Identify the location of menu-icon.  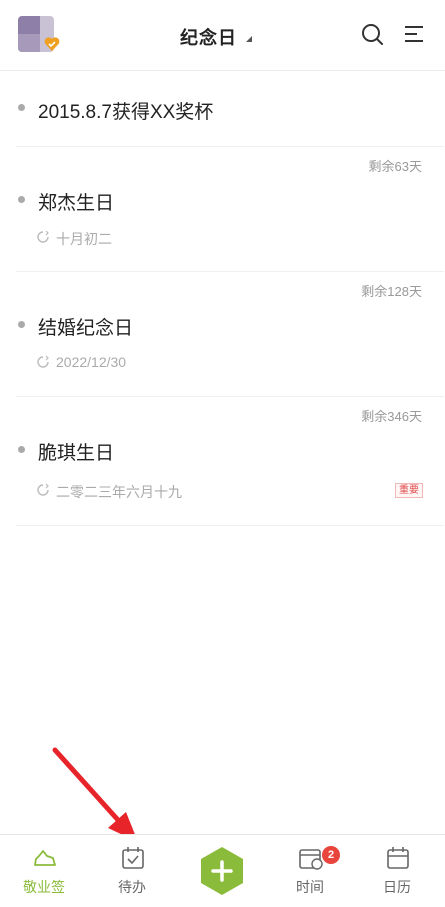
(414, 34).